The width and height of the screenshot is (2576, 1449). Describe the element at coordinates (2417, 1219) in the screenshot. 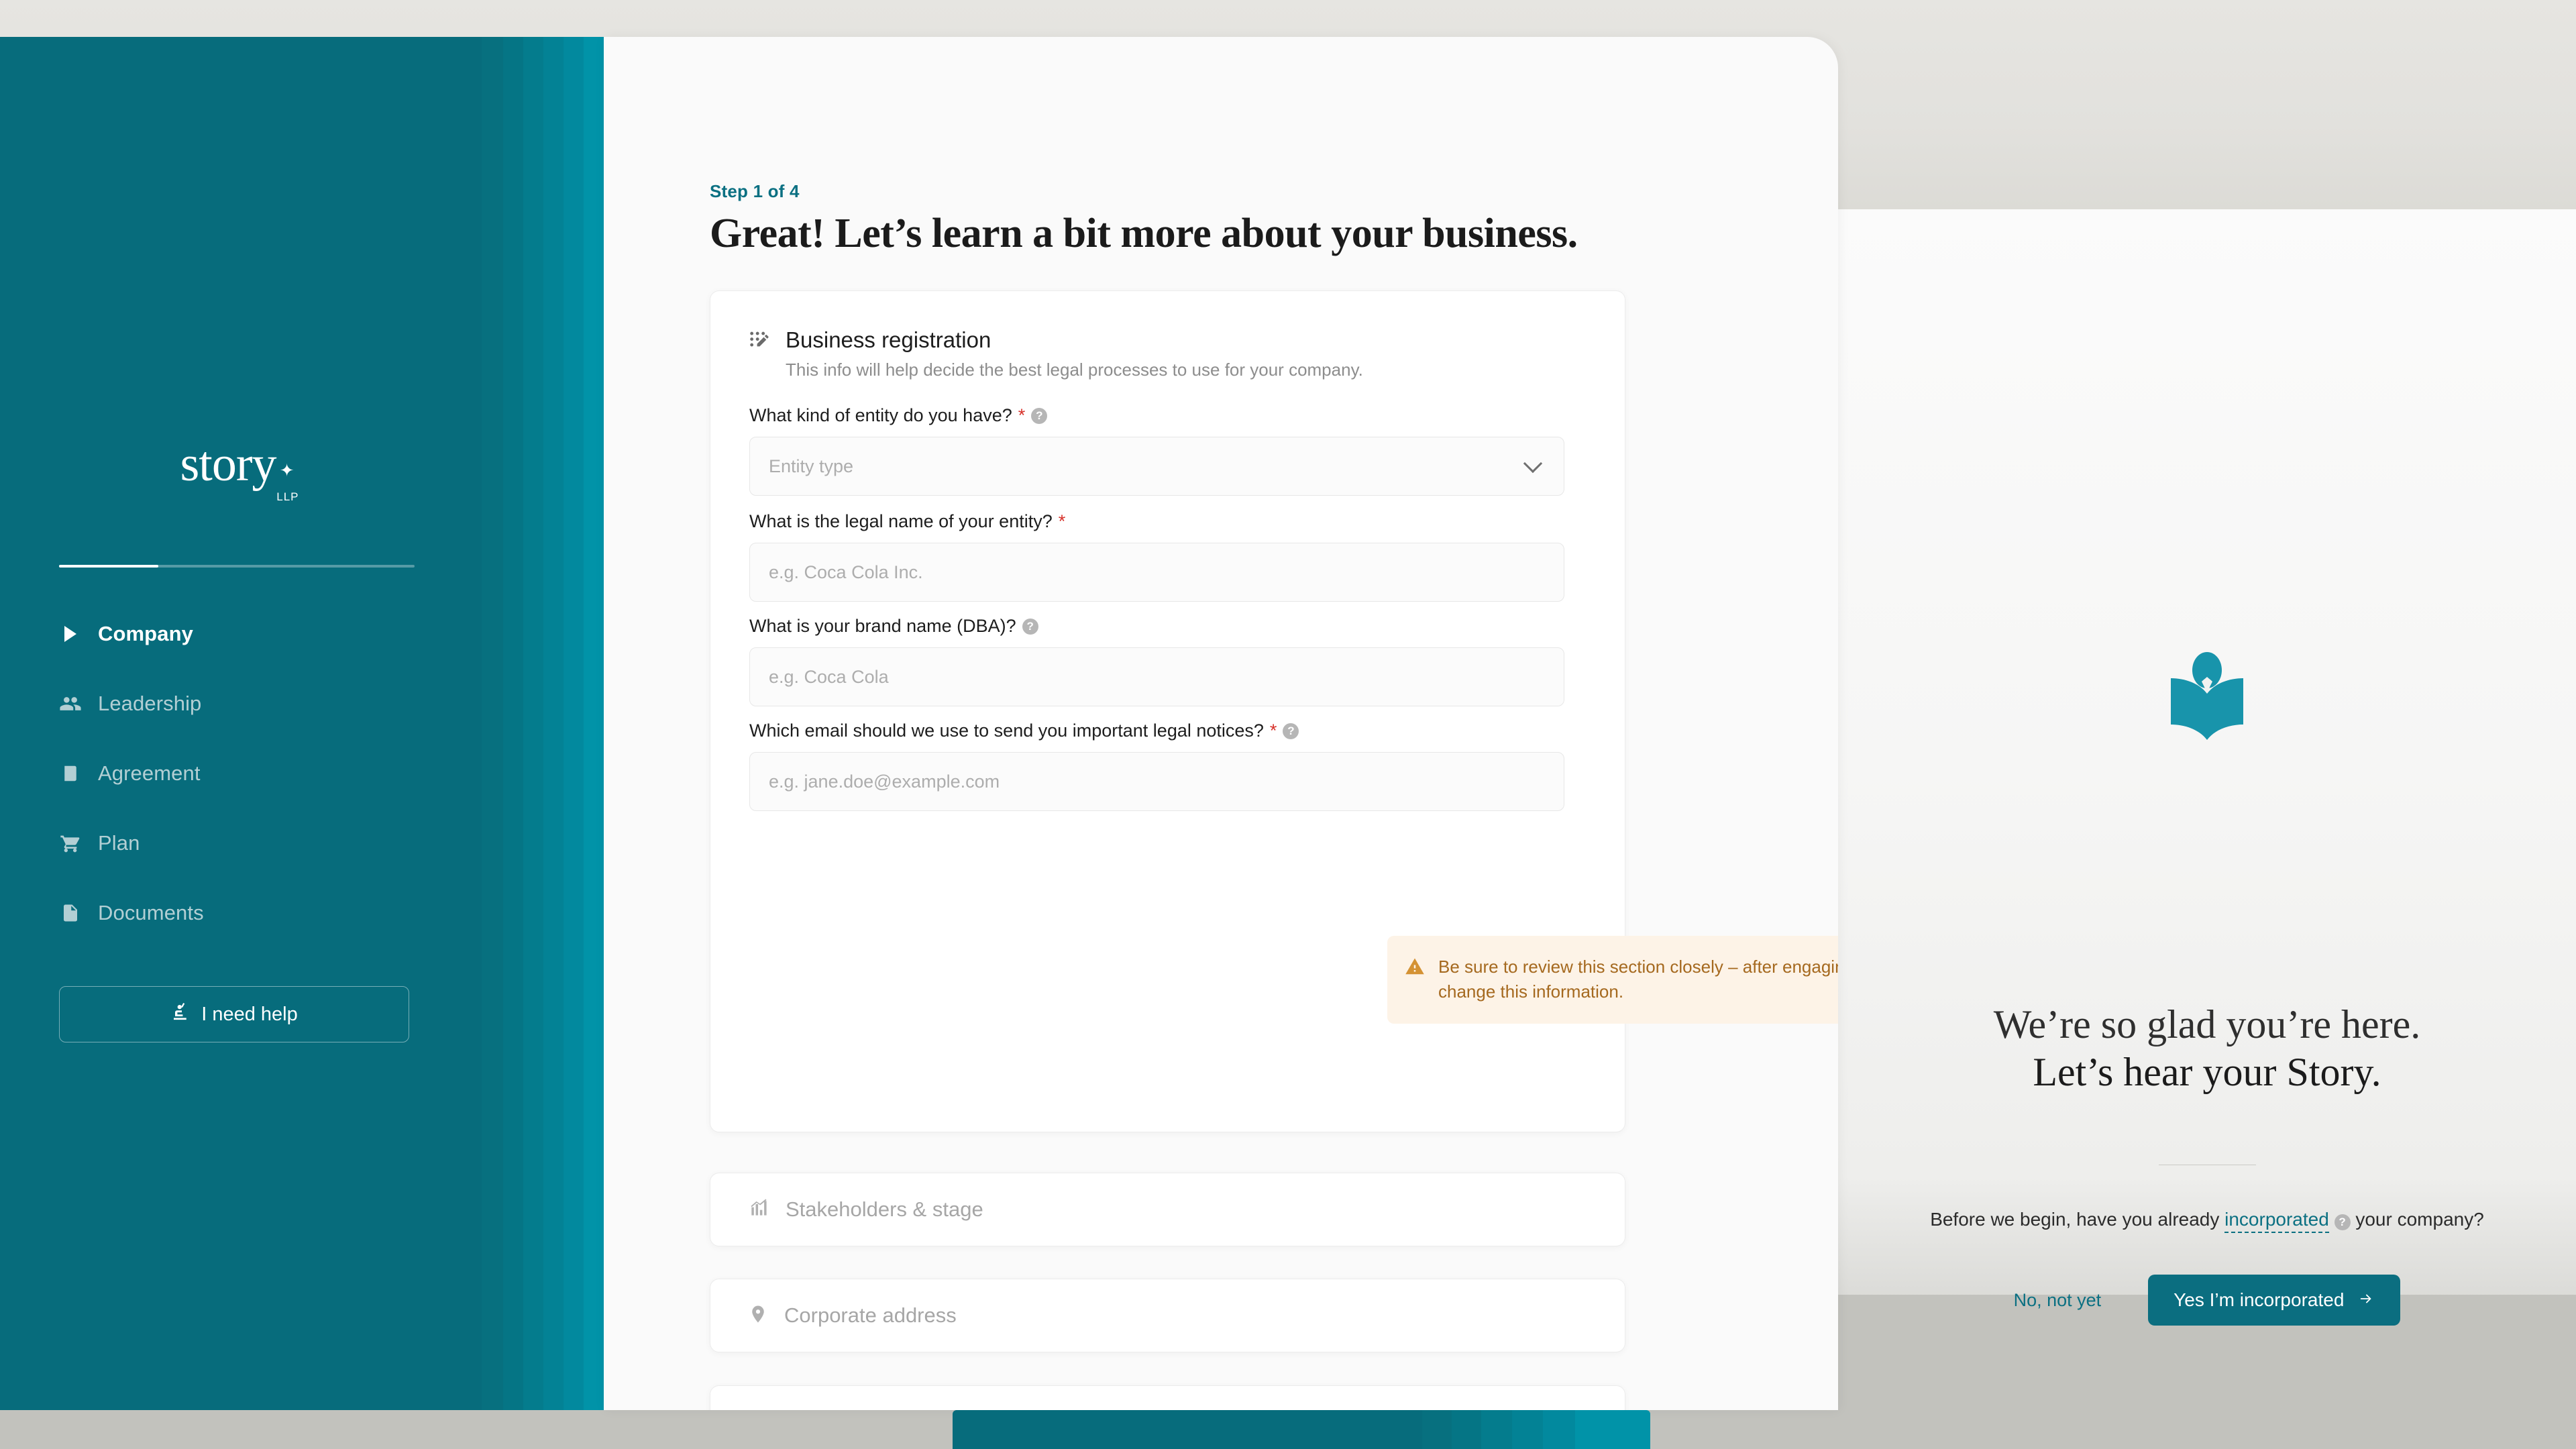

I see `hero-question-suffix: your company?` at that location.